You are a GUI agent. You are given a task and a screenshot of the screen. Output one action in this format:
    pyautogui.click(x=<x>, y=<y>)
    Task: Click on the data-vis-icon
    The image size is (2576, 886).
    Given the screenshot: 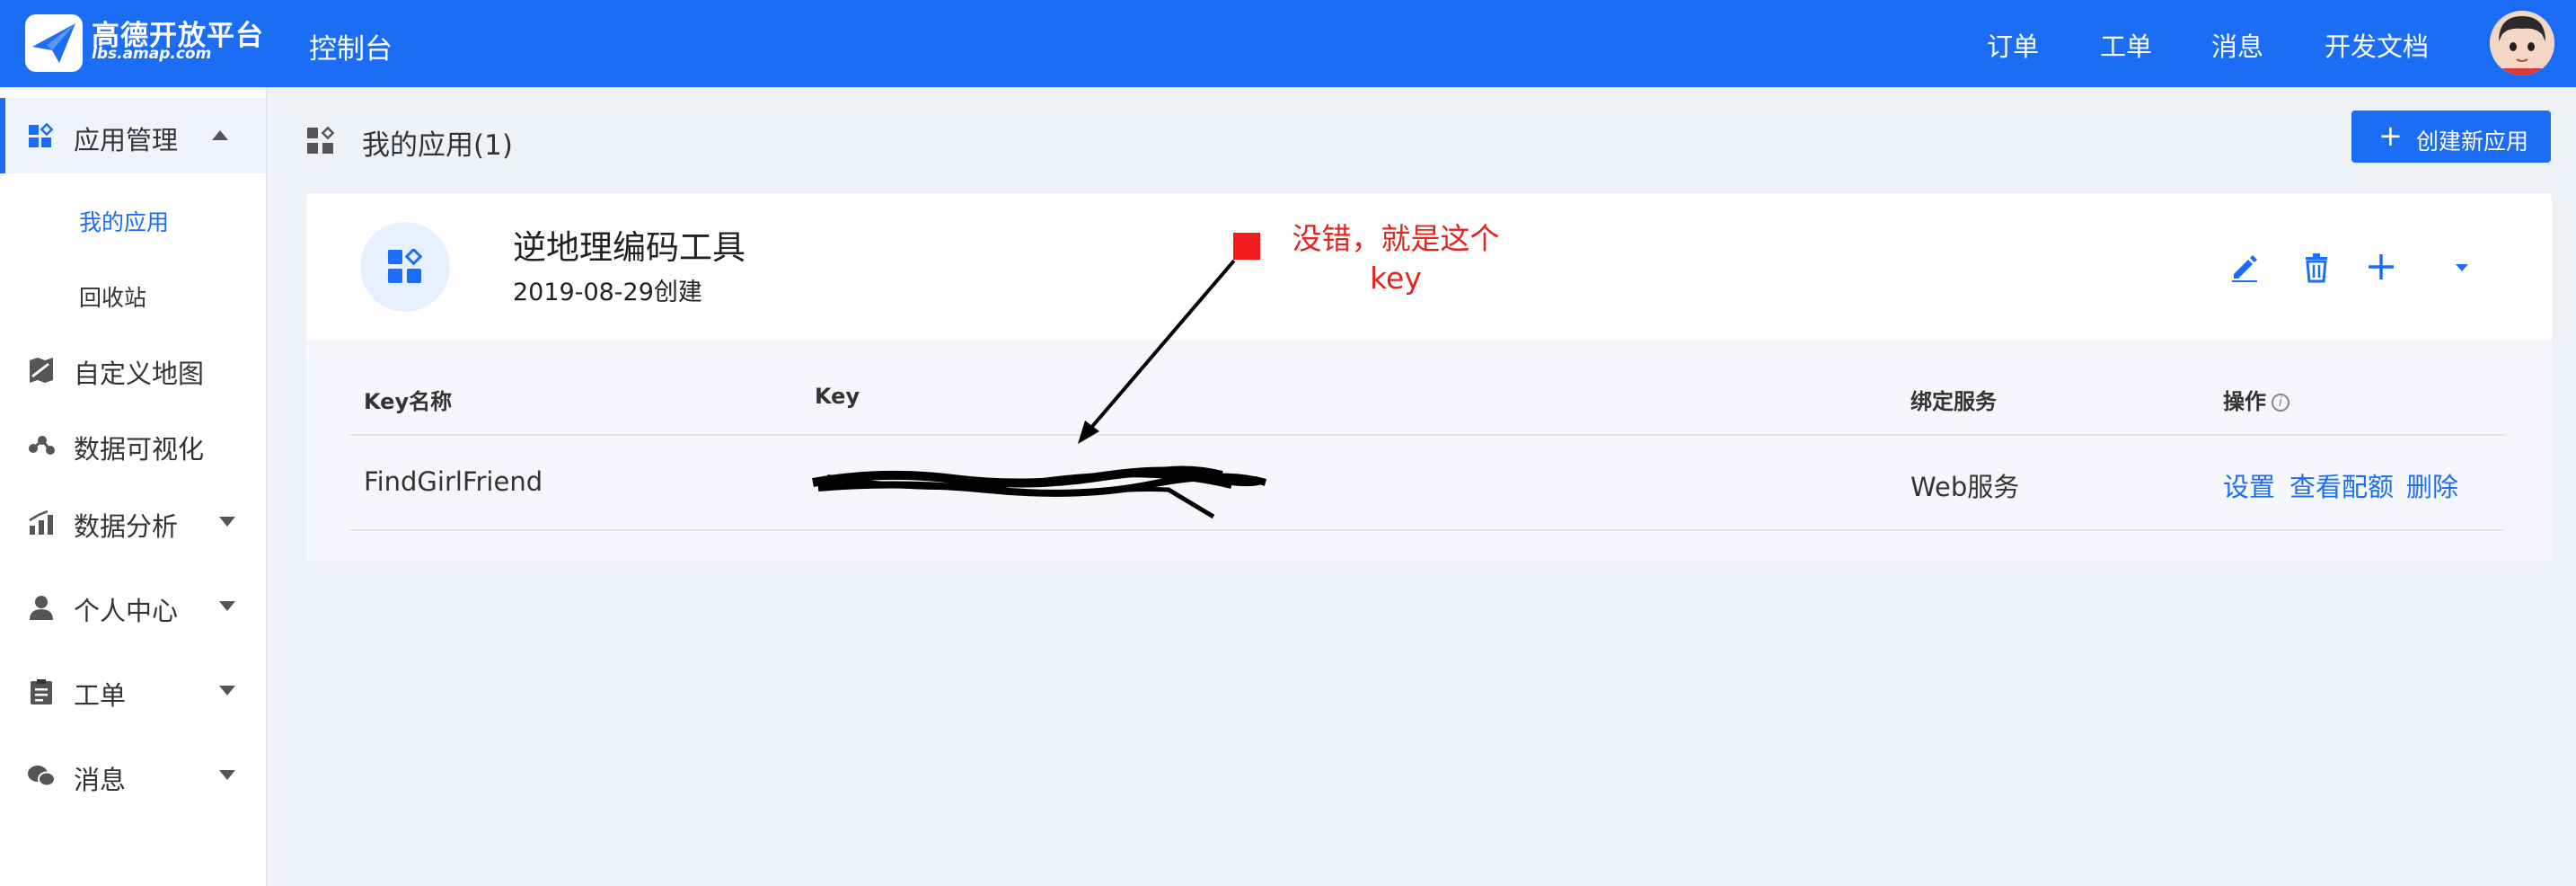 What is the action you would take?
    pyautogui.click(x=41, y=446)
    